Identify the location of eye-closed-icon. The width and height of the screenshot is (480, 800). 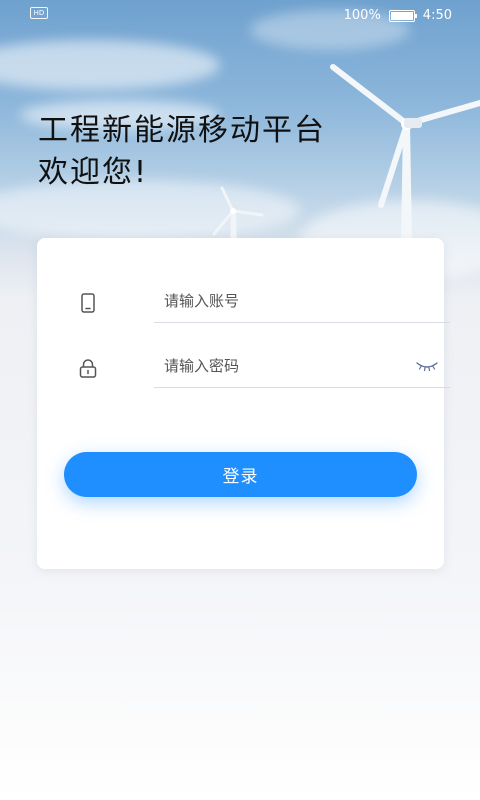
(427, 366).